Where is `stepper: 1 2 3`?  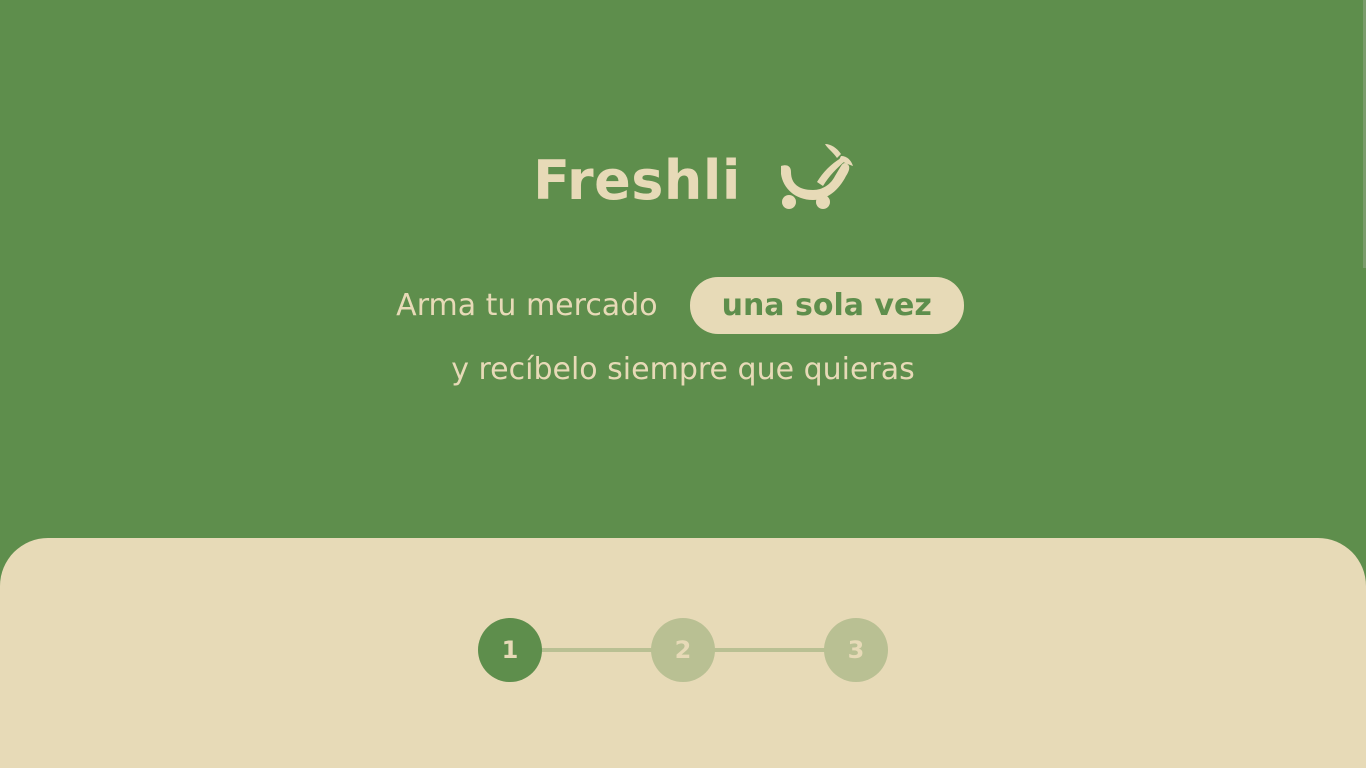 stepper: 1 2 3 is located at coordinates (683, 650).